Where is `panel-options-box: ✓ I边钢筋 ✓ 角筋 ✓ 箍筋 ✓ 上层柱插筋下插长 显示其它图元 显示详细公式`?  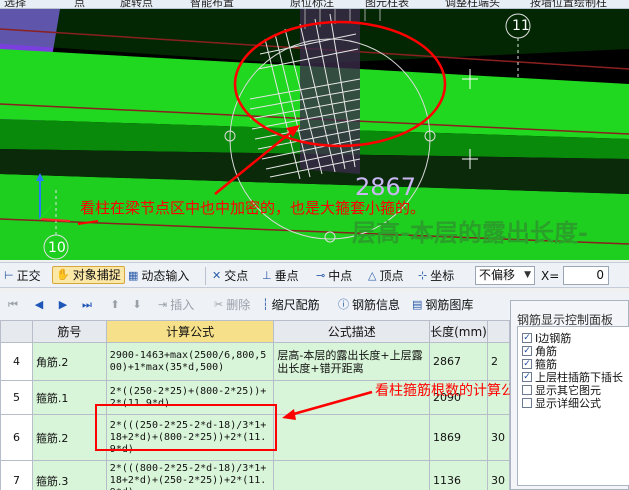 panel-options-box: ✓ I边钢筋 ✓ 角筋 ✓ 箍筋 ✓ 上层柱插筋下插长 显示其它图元 显示详细公式 is located at coordinates (573, 406).